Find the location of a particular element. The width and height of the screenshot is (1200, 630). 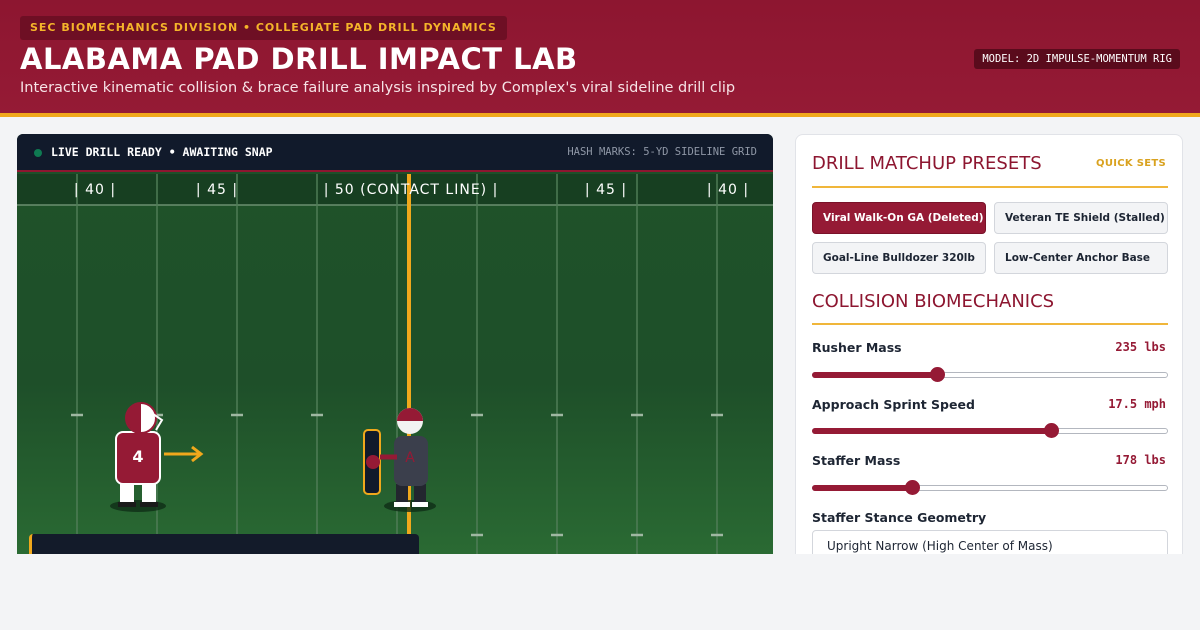

sprint-speed-slider is located at coordinates (990, 431).